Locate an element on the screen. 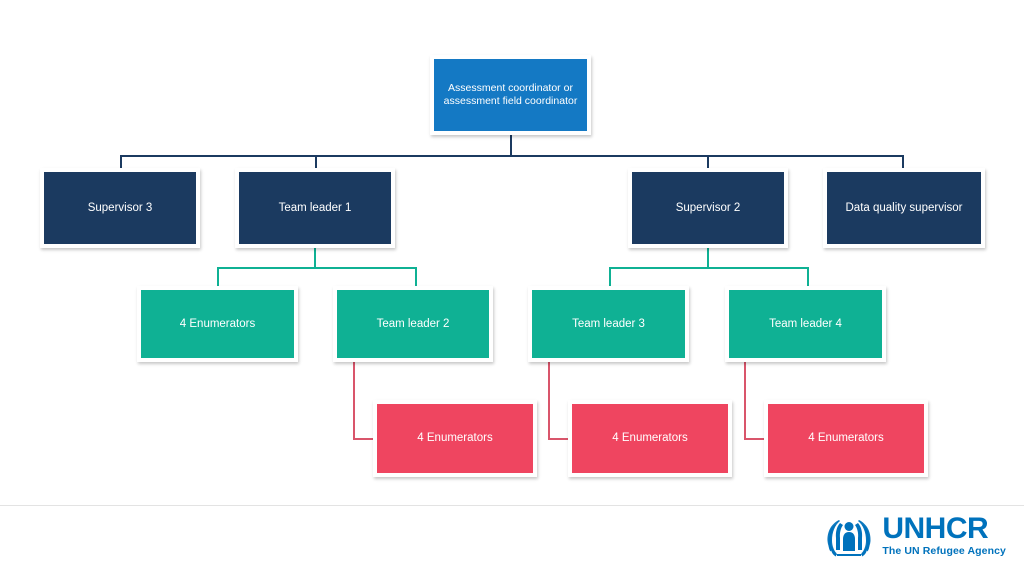 The width and height of the screenshot is (1024, 576). node-team-leader-2: Team leader 2 is located at coordinates (413, 324).